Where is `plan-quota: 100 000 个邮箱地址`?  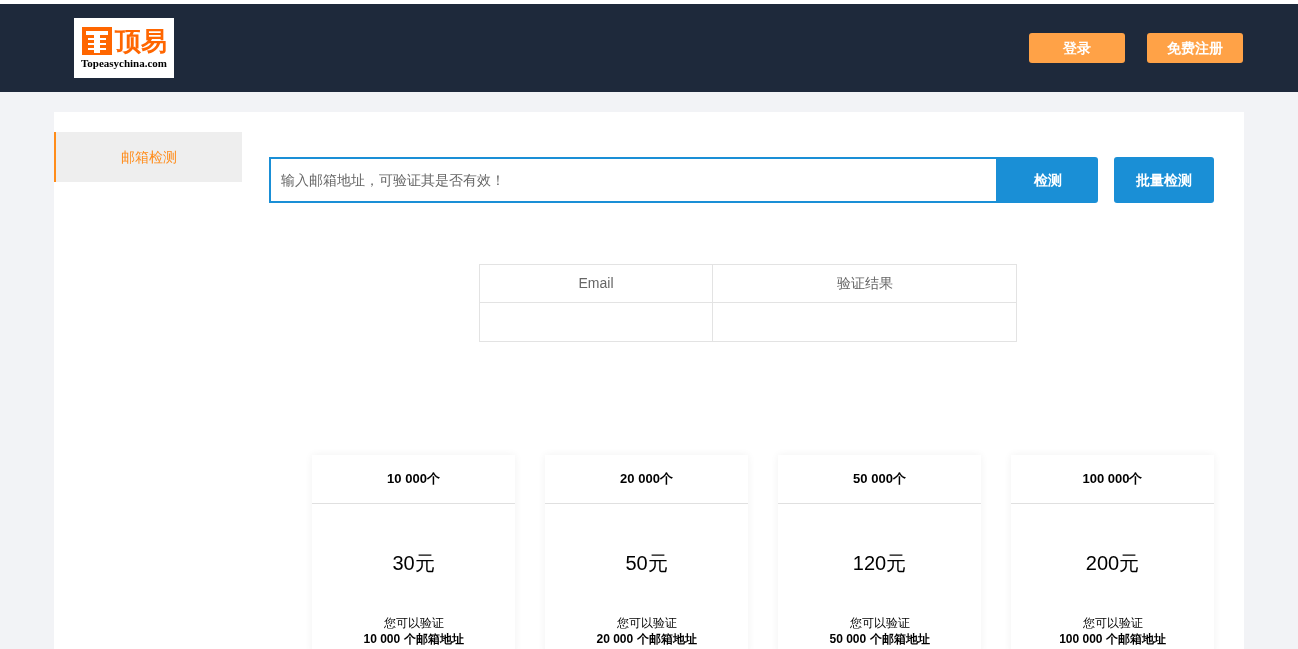
plan-quota: 100 000 个邮箱地址 is located at coordinates (1112, 639).